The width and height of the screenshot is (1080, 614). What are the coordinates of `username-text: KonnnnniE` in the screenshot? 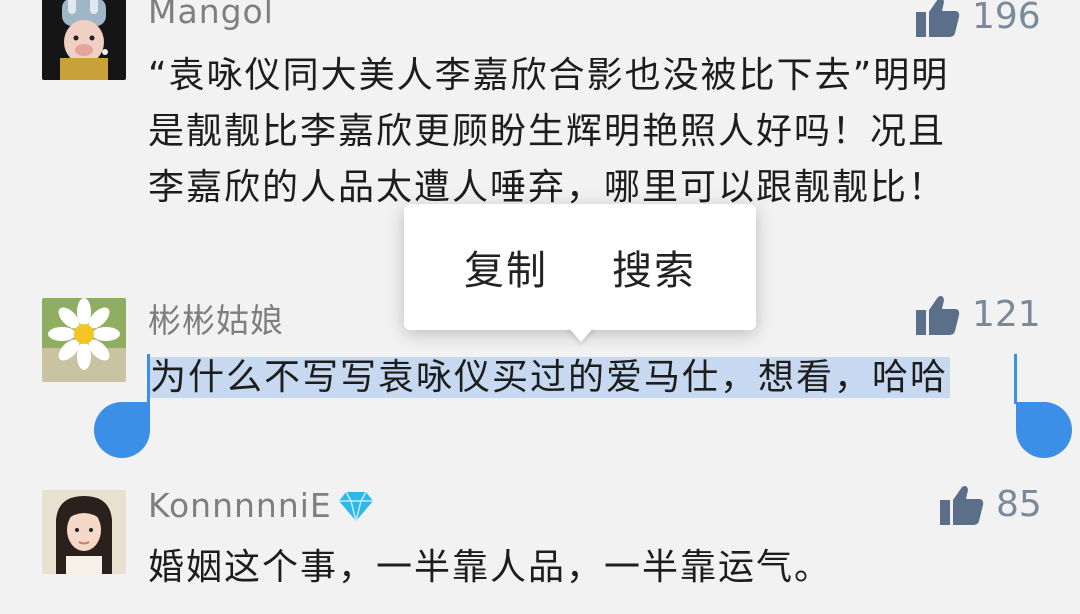 It's located at (240, 505).